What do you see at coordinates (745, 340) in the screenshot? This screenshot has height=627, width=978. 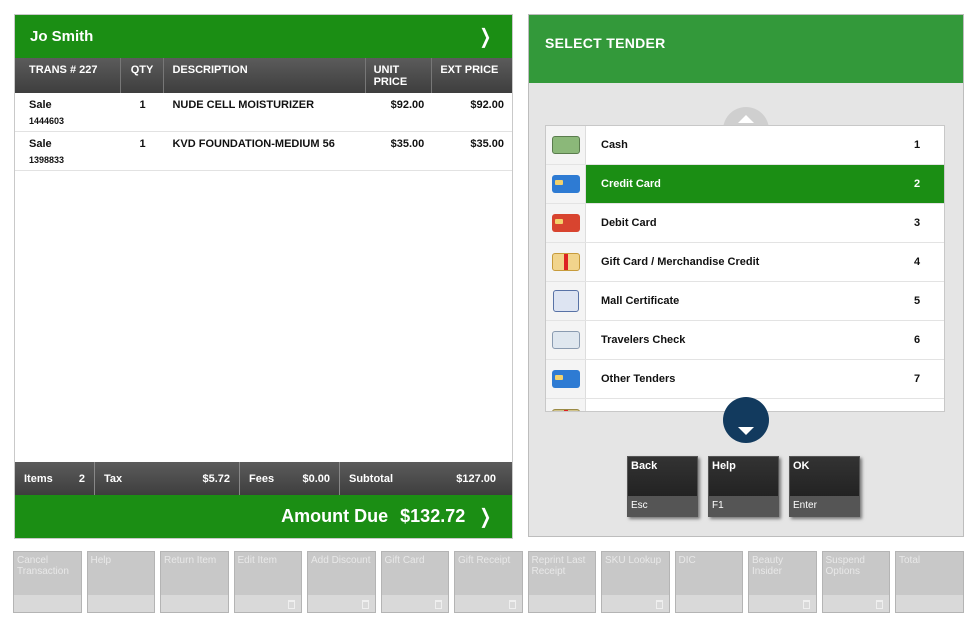 I see `tender-option-travelers-check: Travelers Check 6` at bounding box center [745, 340].